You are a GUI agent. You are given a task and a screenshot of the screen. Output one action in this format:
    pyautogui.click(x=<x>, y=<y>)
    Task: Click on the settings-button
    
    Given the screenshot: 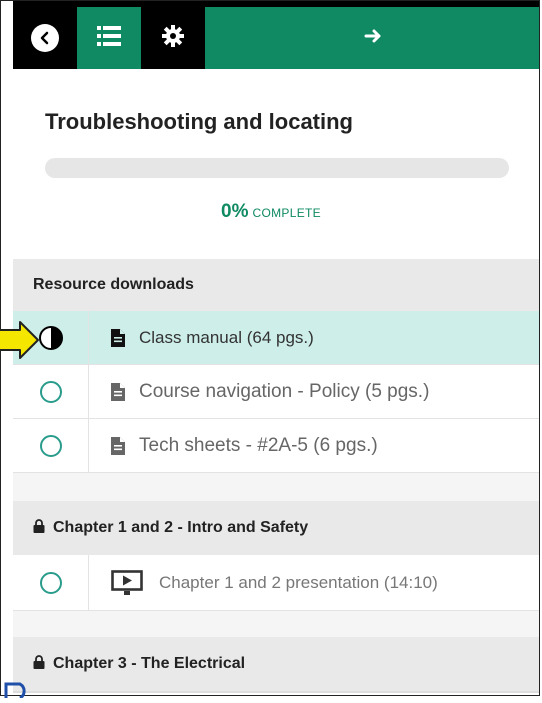 What is the action you would take?
    pyautogui.click(x=173, y=38)
    